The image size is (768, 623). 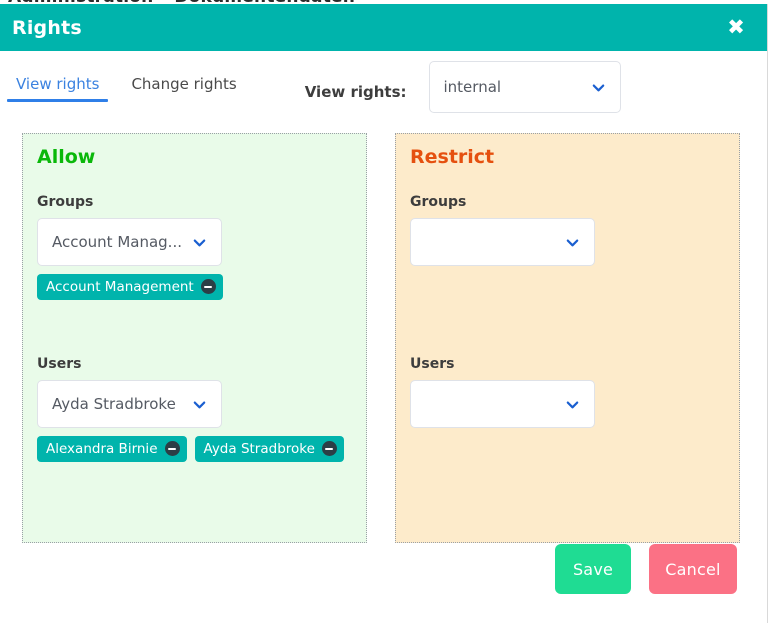 I want to click on tag-label: Alexandra Birnie, so click(x=102, y=448).